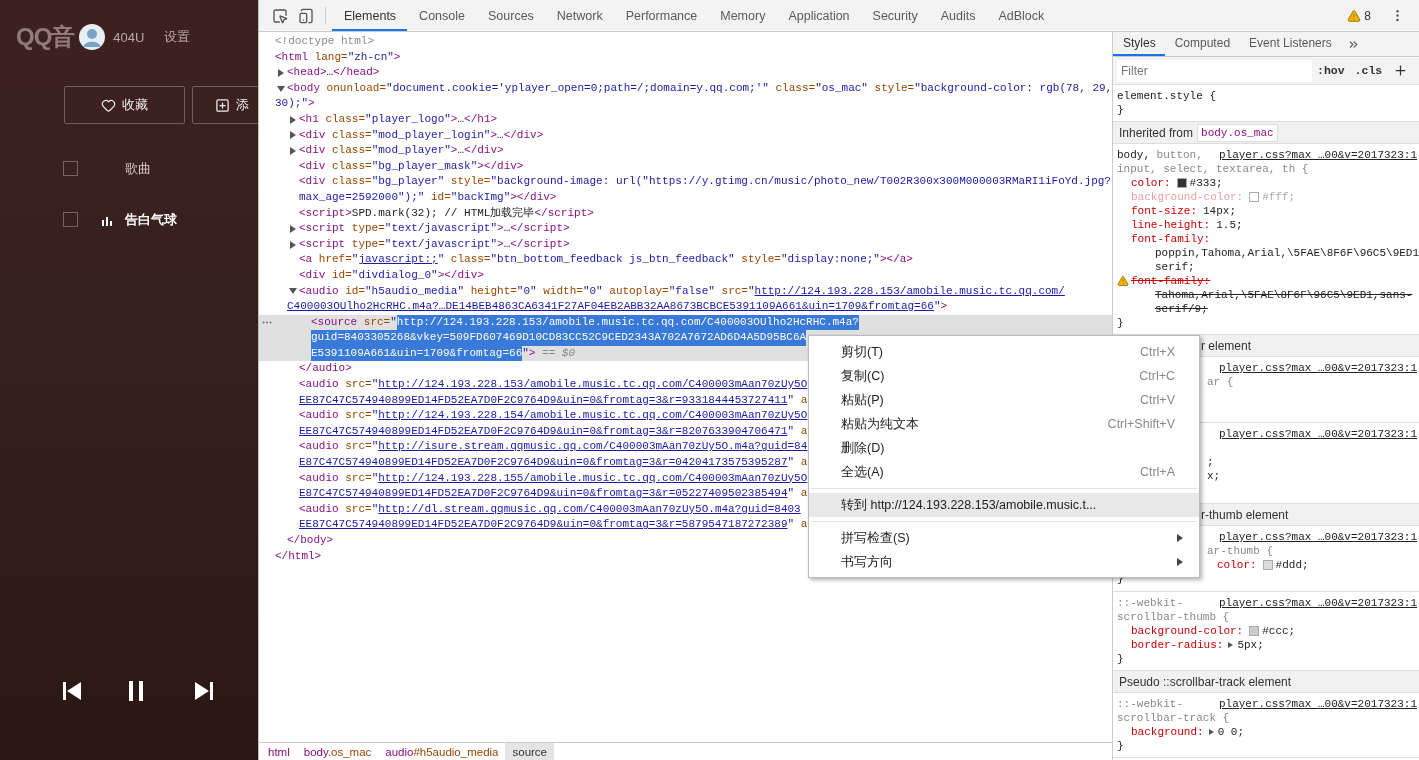 The width and height of the screenshot is (1419, 760). I want to click on code-line: <a href="javascript:;" class="btn_bottom_feedback js_btn_feedback" style="display:none;"></a>, so click(685, 260).